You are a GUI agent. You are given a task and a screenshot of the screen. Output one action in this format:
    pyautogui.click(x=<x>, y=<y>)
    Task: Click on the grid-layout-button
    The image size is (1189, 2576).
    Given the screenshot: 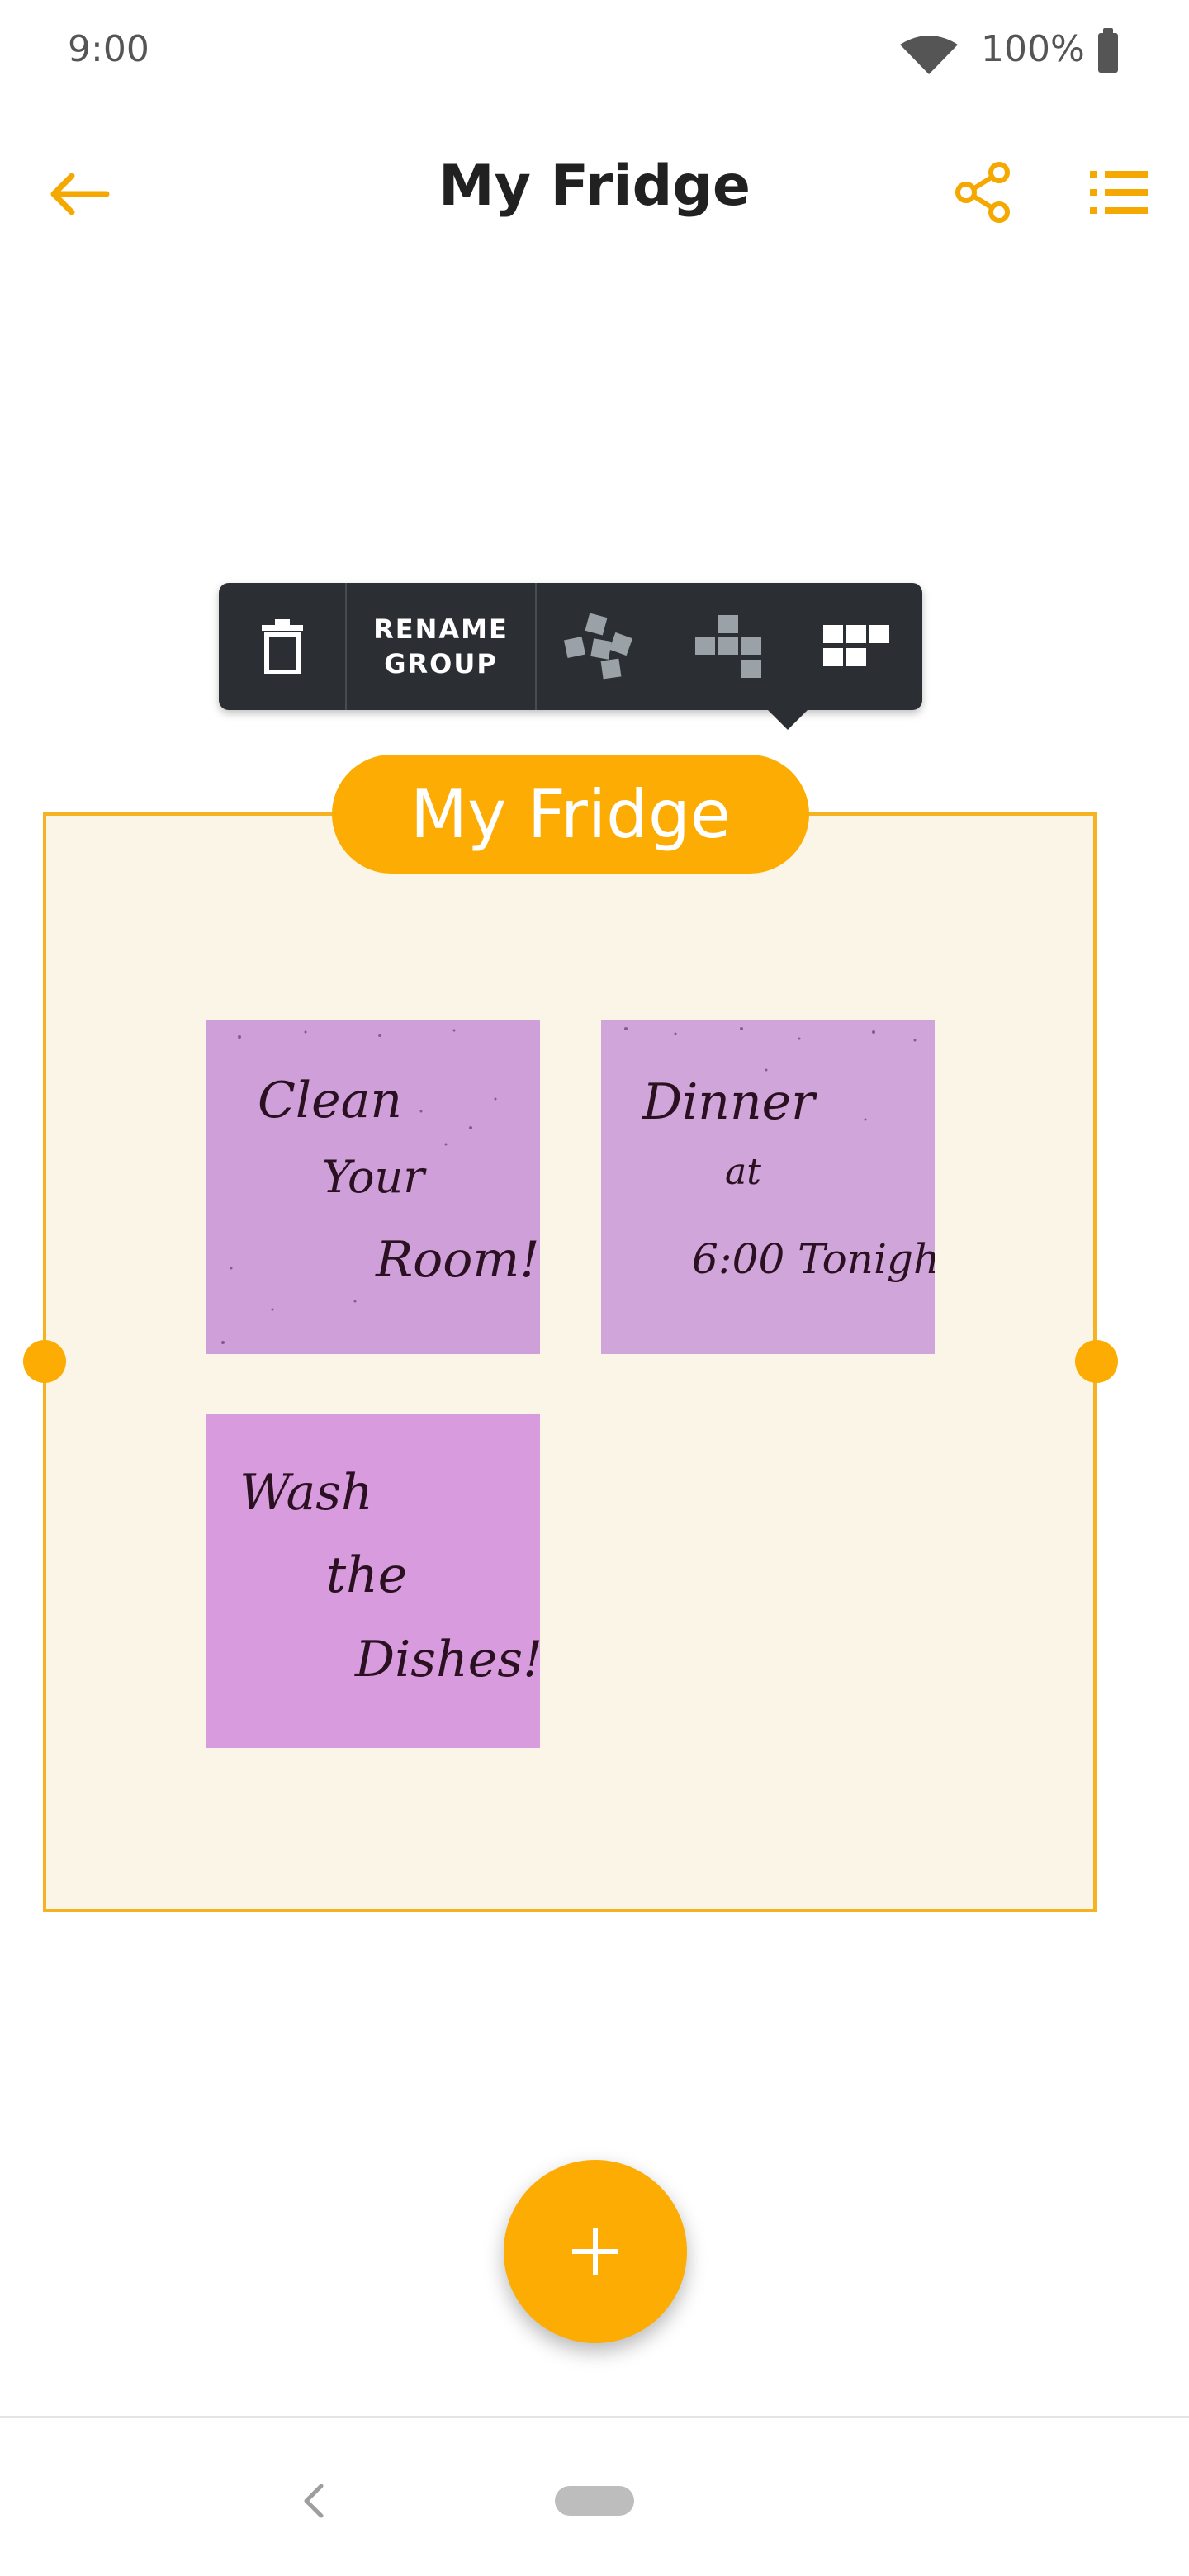 What is the action you would take?
    pyautogui.click(x=857, y=646)
    